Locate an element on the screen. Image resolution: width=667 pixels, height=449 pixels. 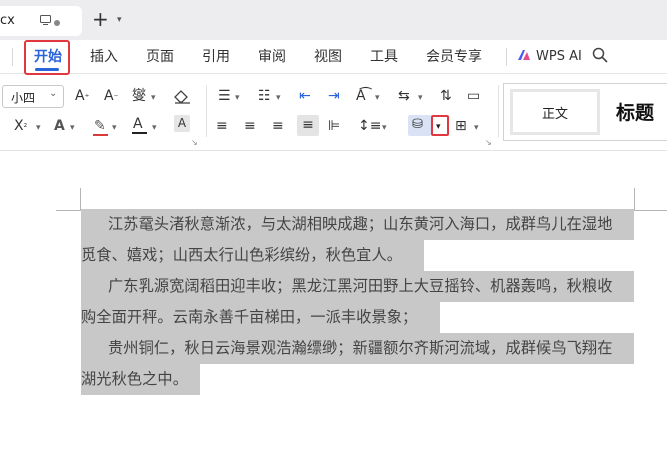
tab-member: 会员专享 is located at coordinates (454, 57).